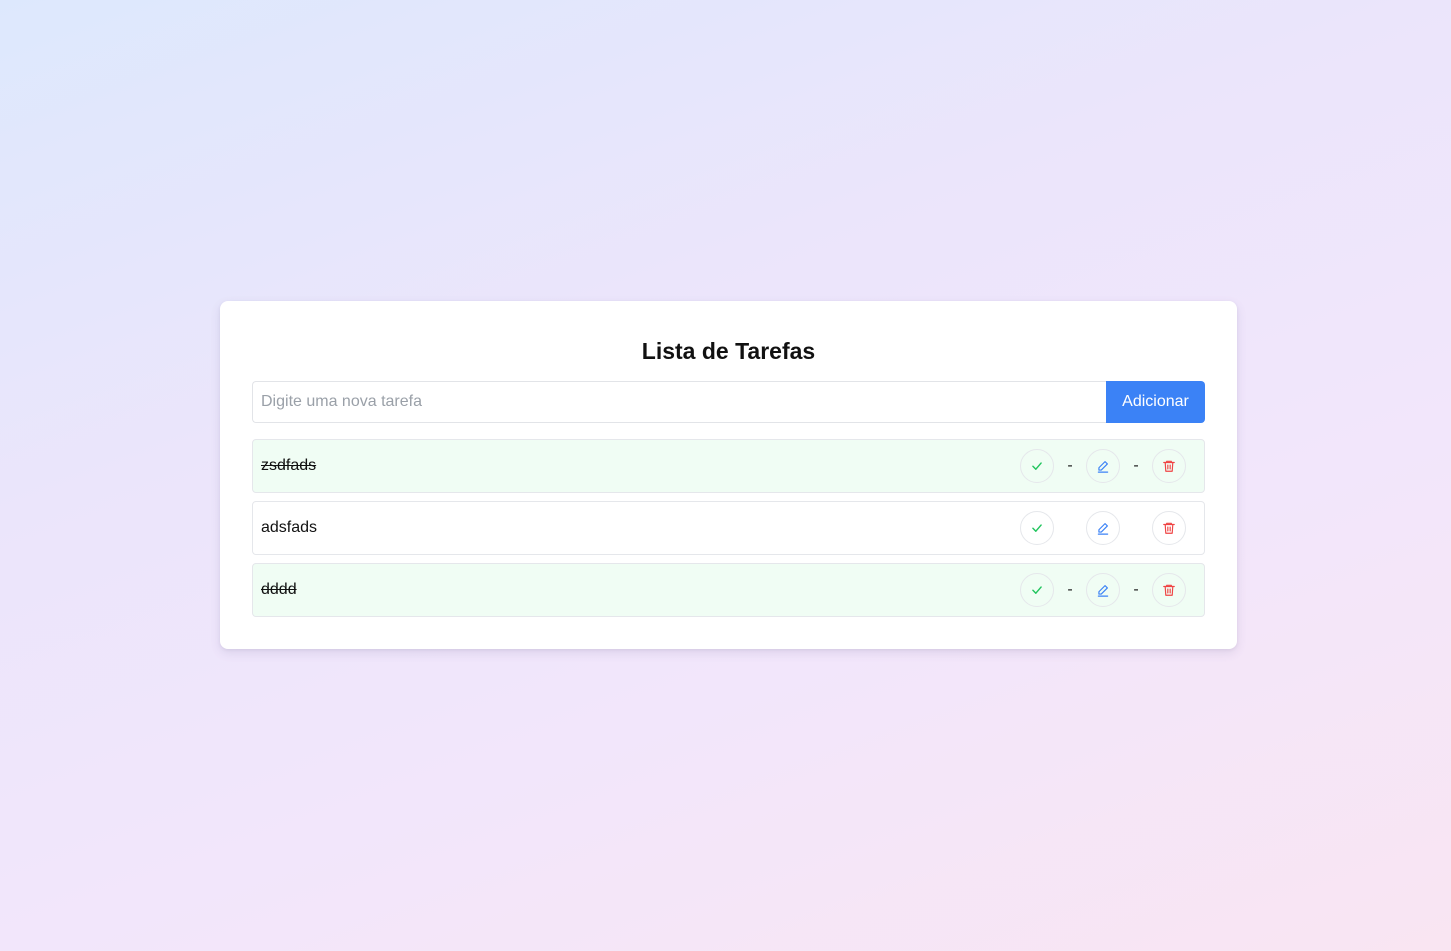 Image resolution: width=1451 pixels, height=951 pixels. I want to click on page-title: Lista de Tarefas, so click(728, 351).